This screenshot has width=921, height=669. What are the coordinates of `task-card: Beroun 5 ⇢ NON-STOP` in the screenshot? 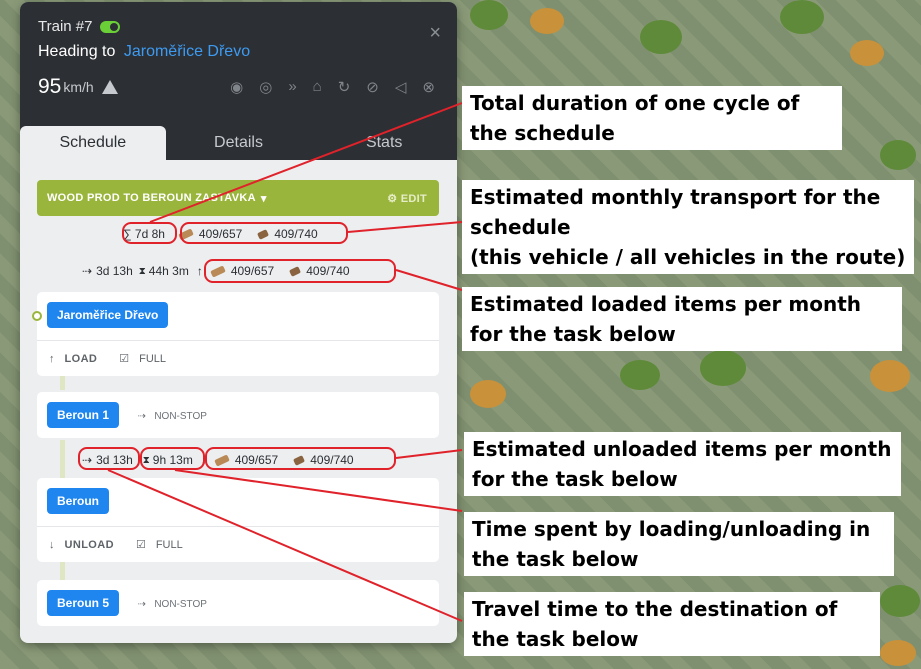 It's located at (238, 603).